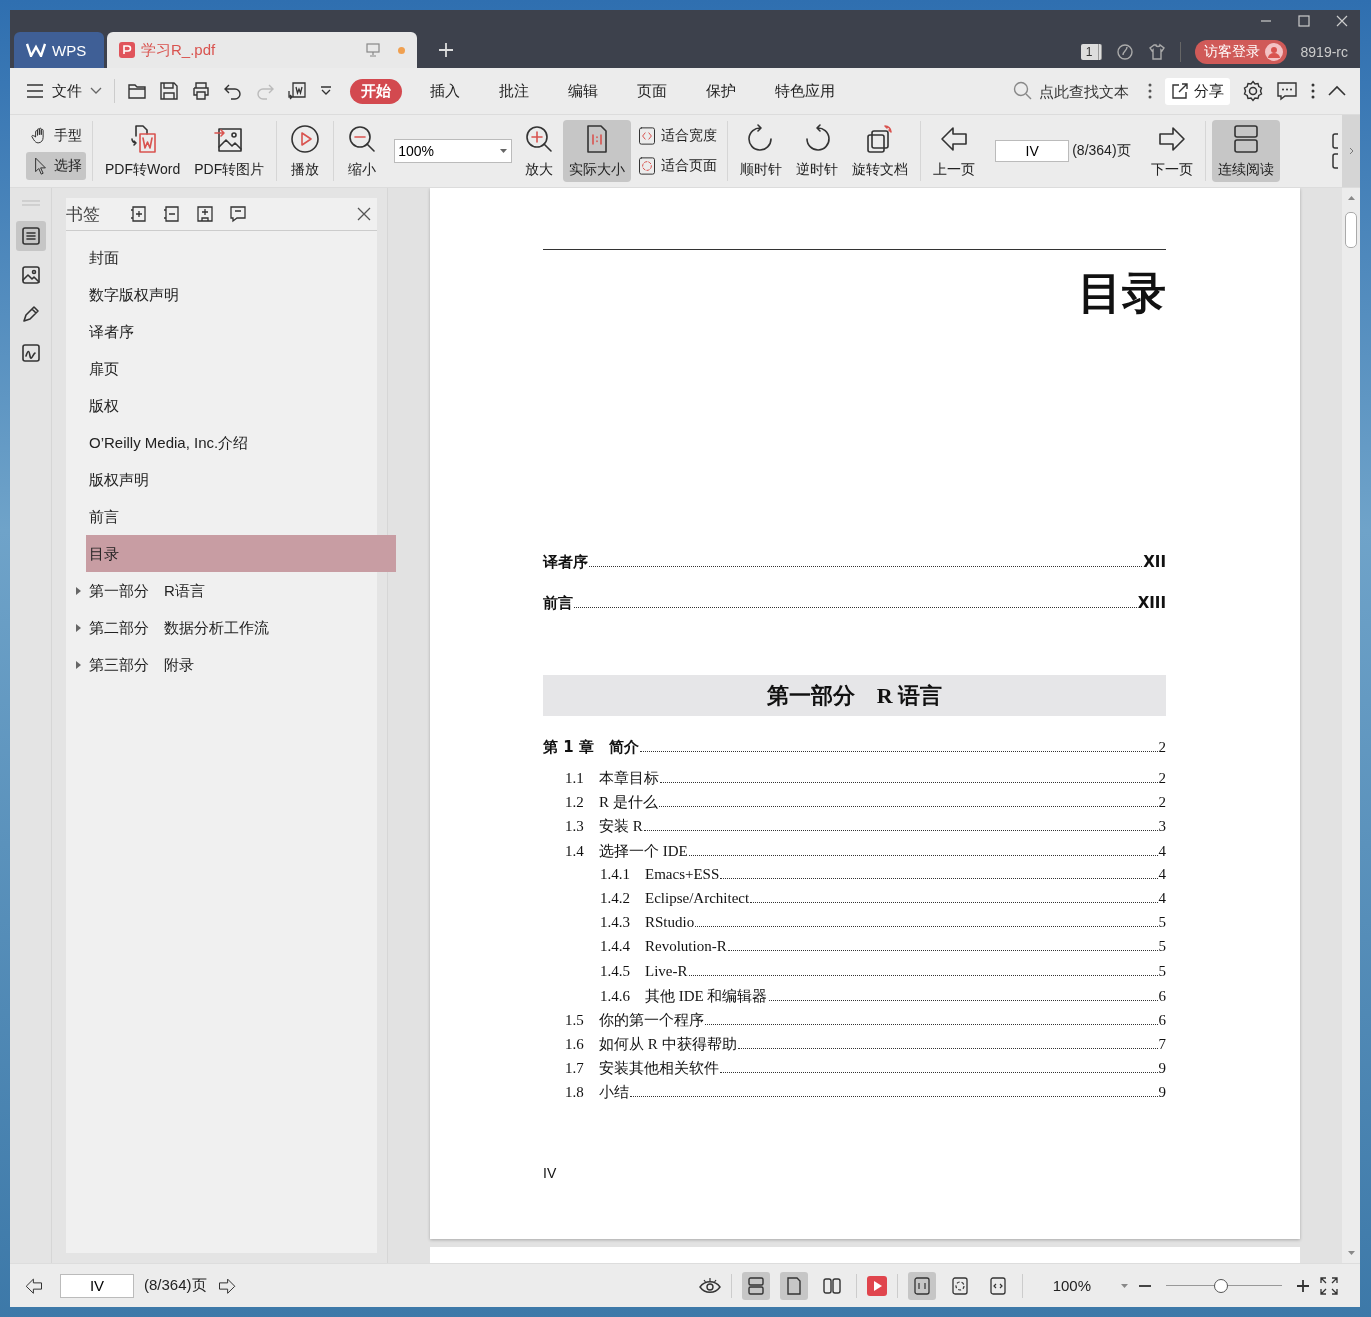  What do you see at coordinates (831, 1285) in the screenshot?
I see `two-column-icon` at bounding box center [831, 1285].